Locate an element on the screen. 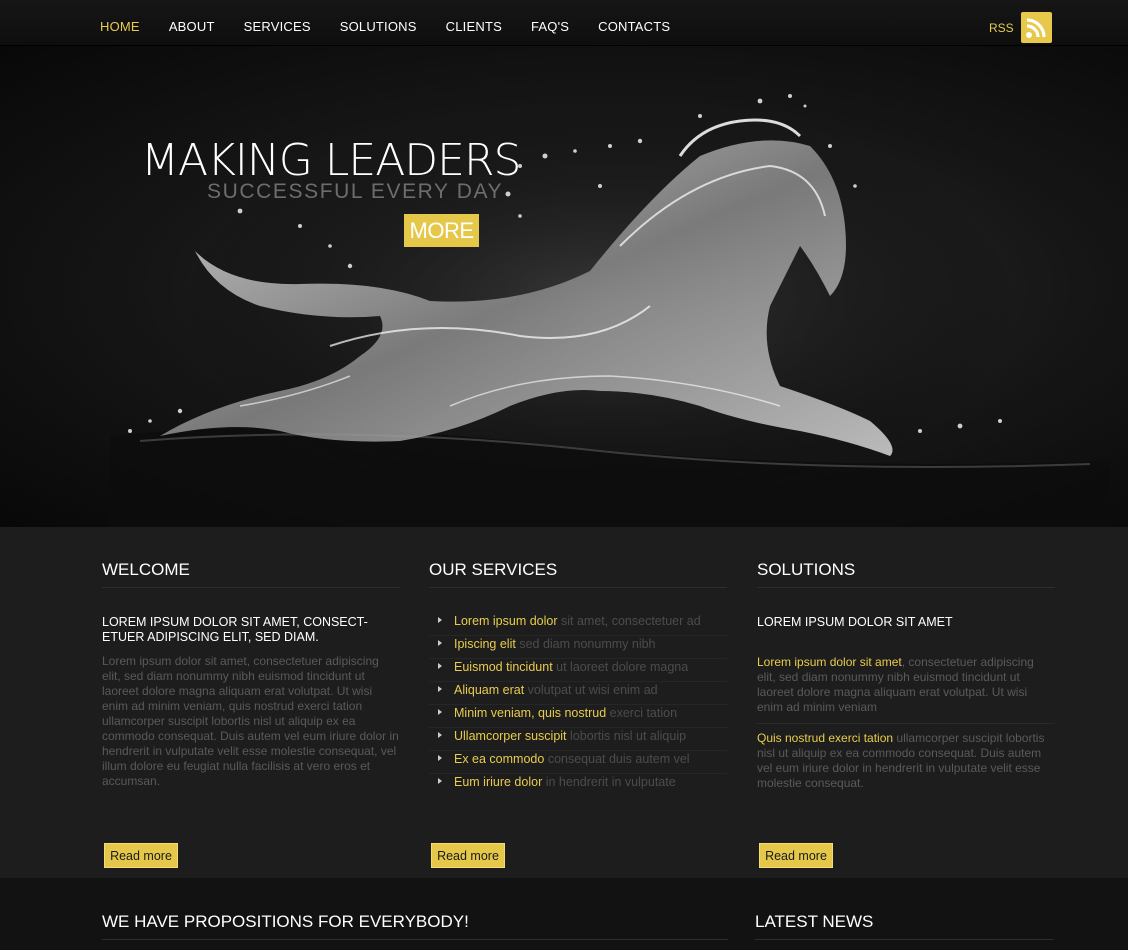  list-item: Ipiscing elit sed diam nonummy nibh is located at coordinates (578, 647).